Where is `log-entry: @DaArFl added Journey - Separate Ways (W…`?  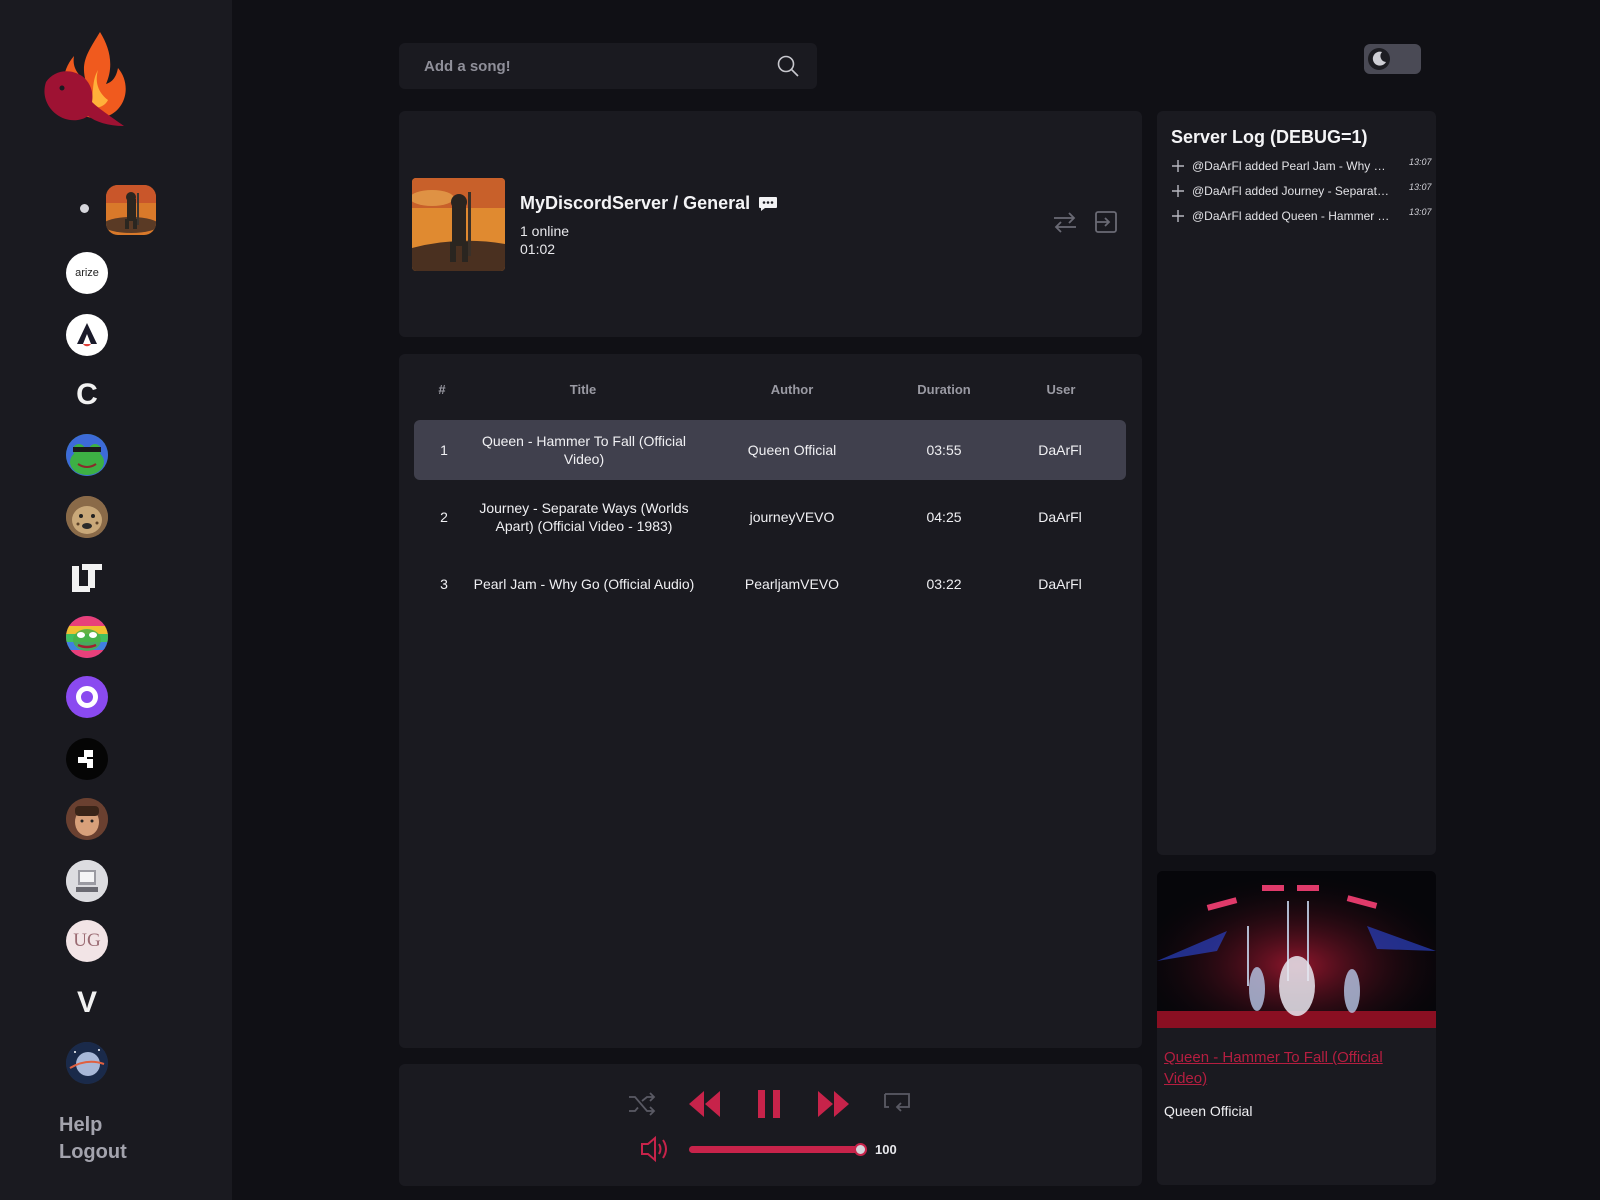
log-entry: @DaArFl added Journey - Separate Ways (W… is located at coordinates (1301, 192).